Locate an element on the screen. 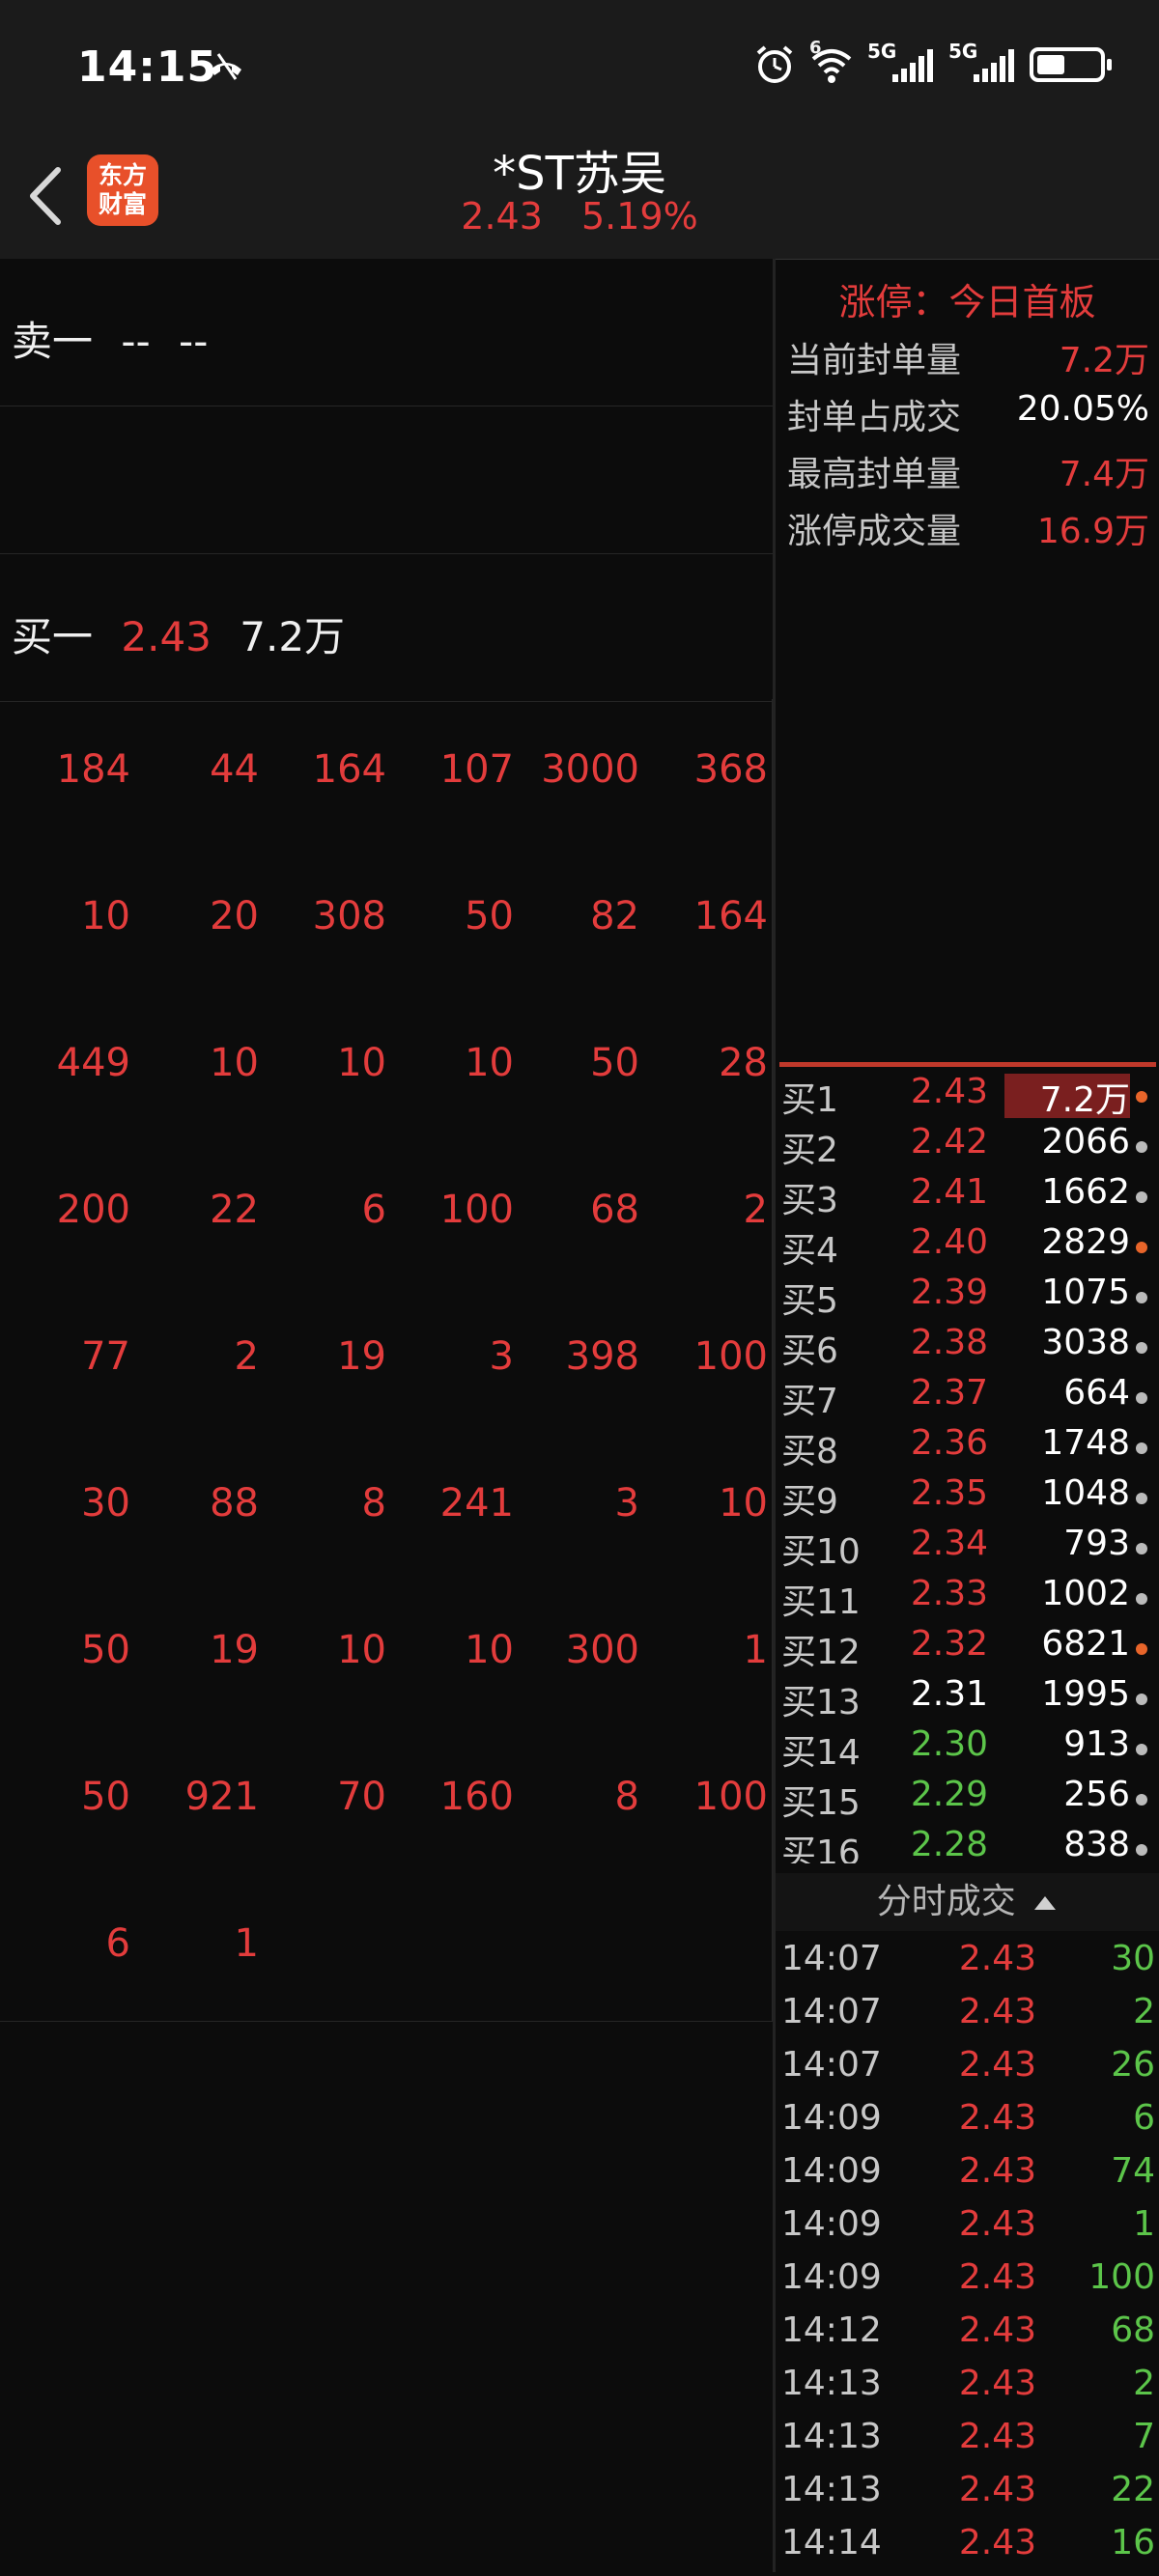 The height and width of the screenshot is (2576, 1159). orderbook-level-label: 买2 is located at coordinates (810, 1150).